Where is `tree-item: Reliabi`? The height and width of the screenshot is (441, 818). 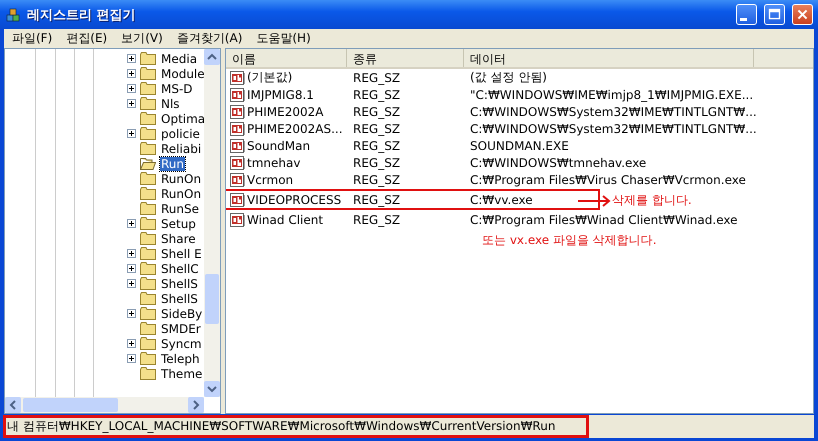
tree-item: Reliabi is located at coordinates (181, 149).